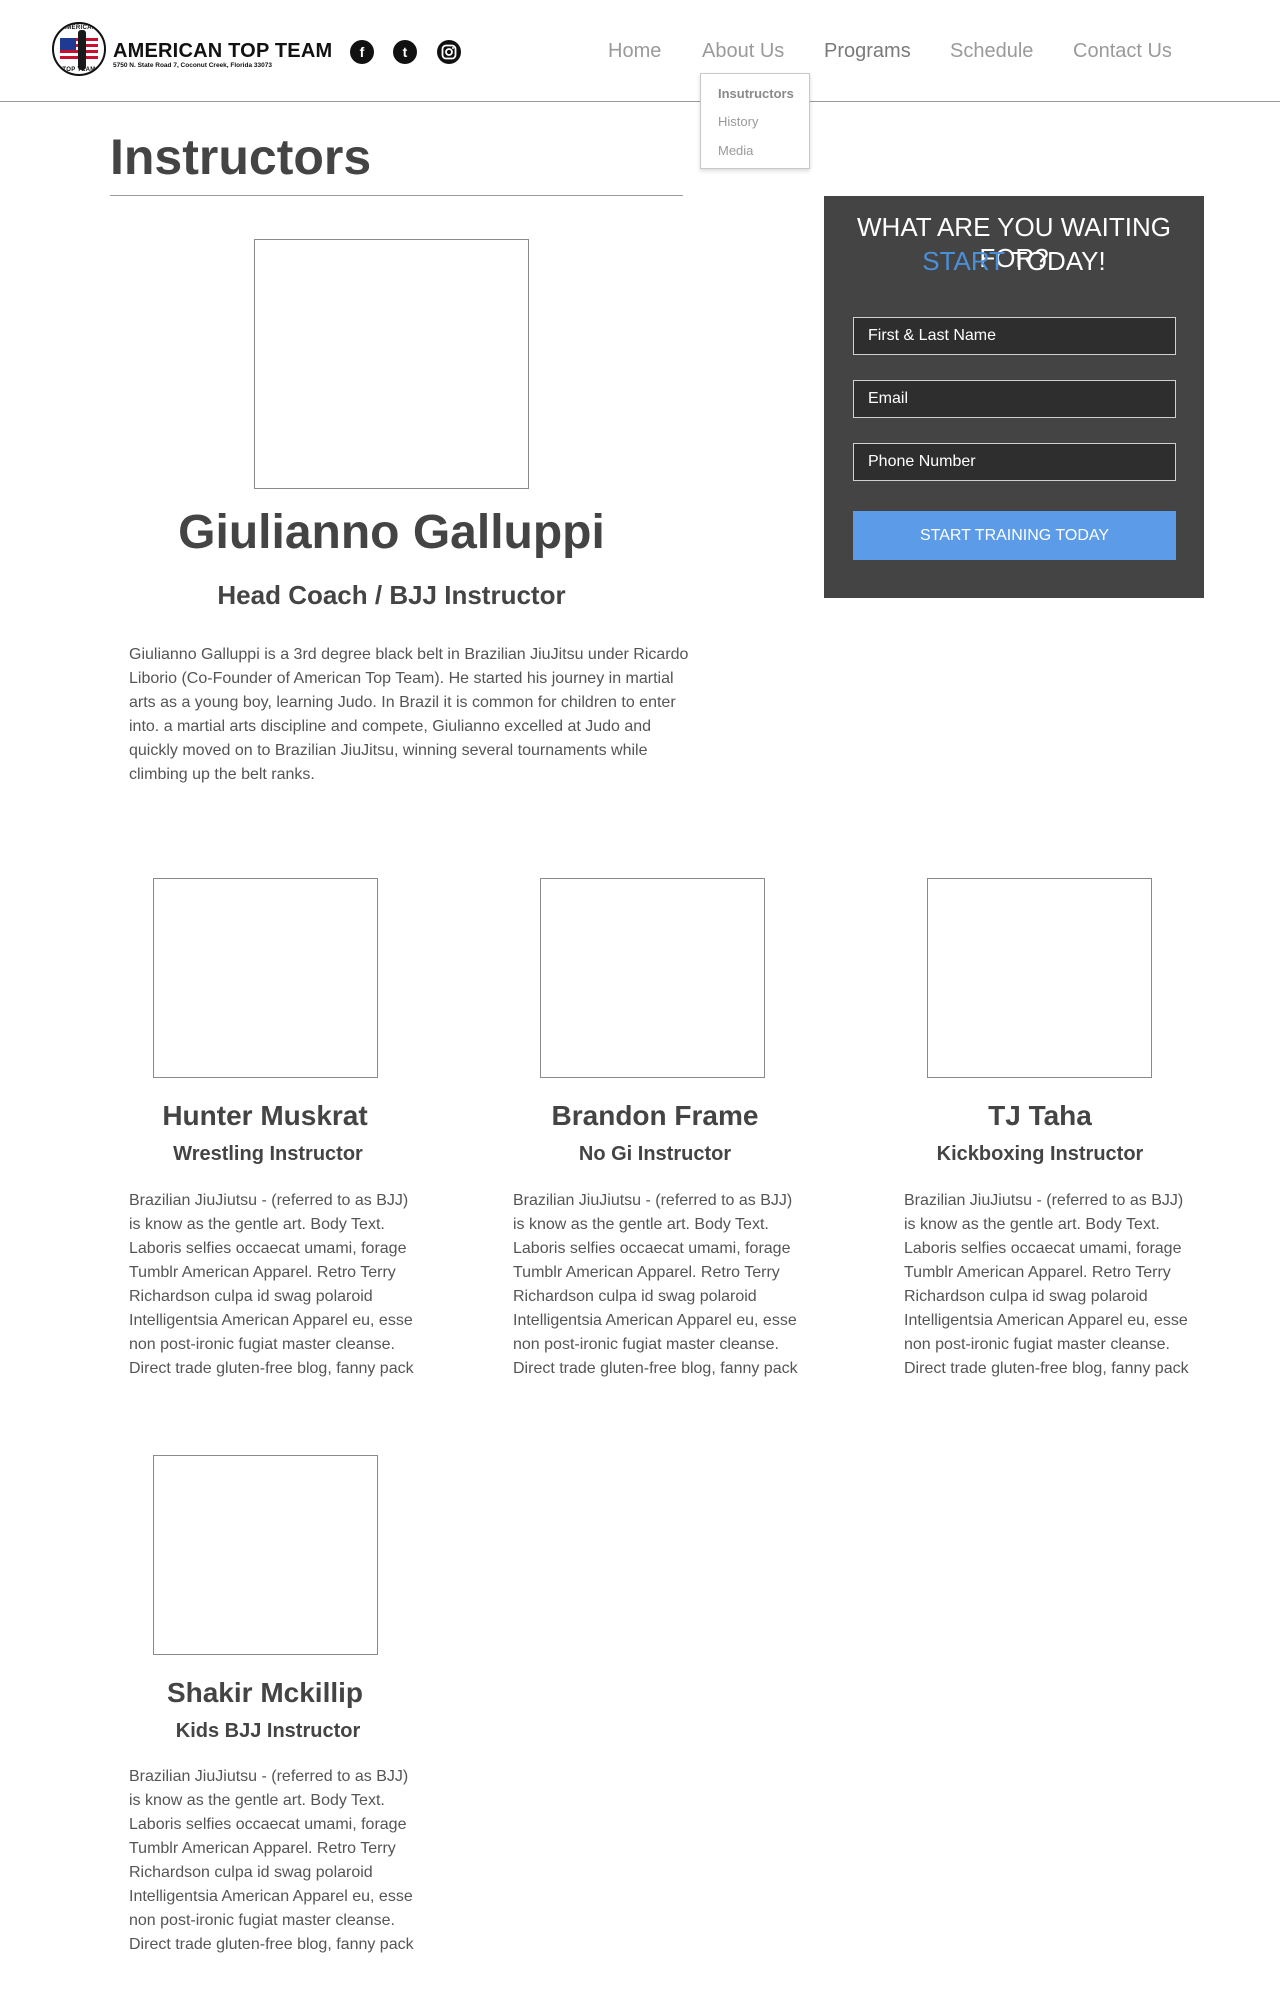 This screenshot has width=1280, height=2000. I want to click on email-field, so click(1014, 399).